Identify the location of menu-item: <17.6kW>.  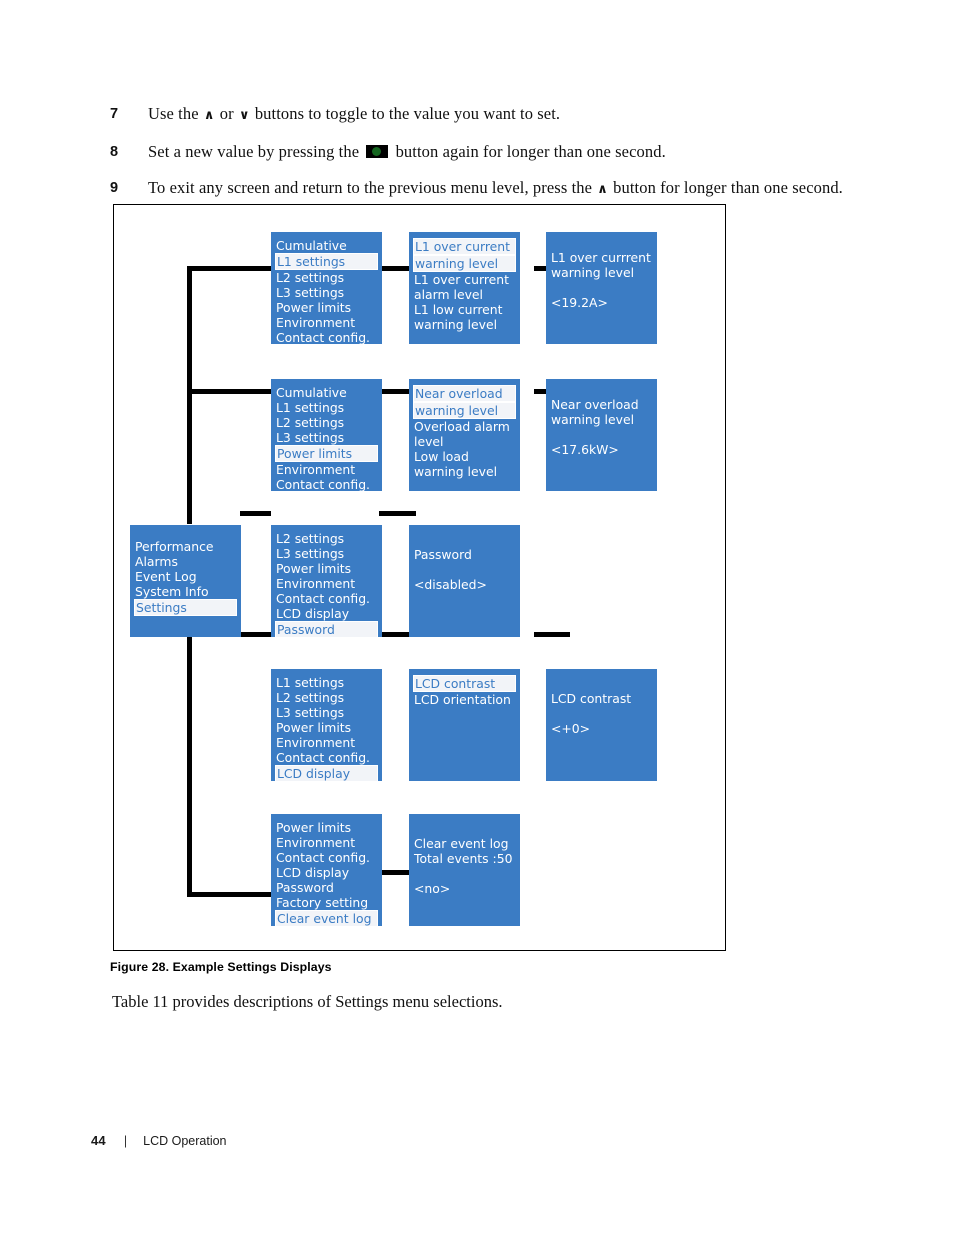
(601, 449).